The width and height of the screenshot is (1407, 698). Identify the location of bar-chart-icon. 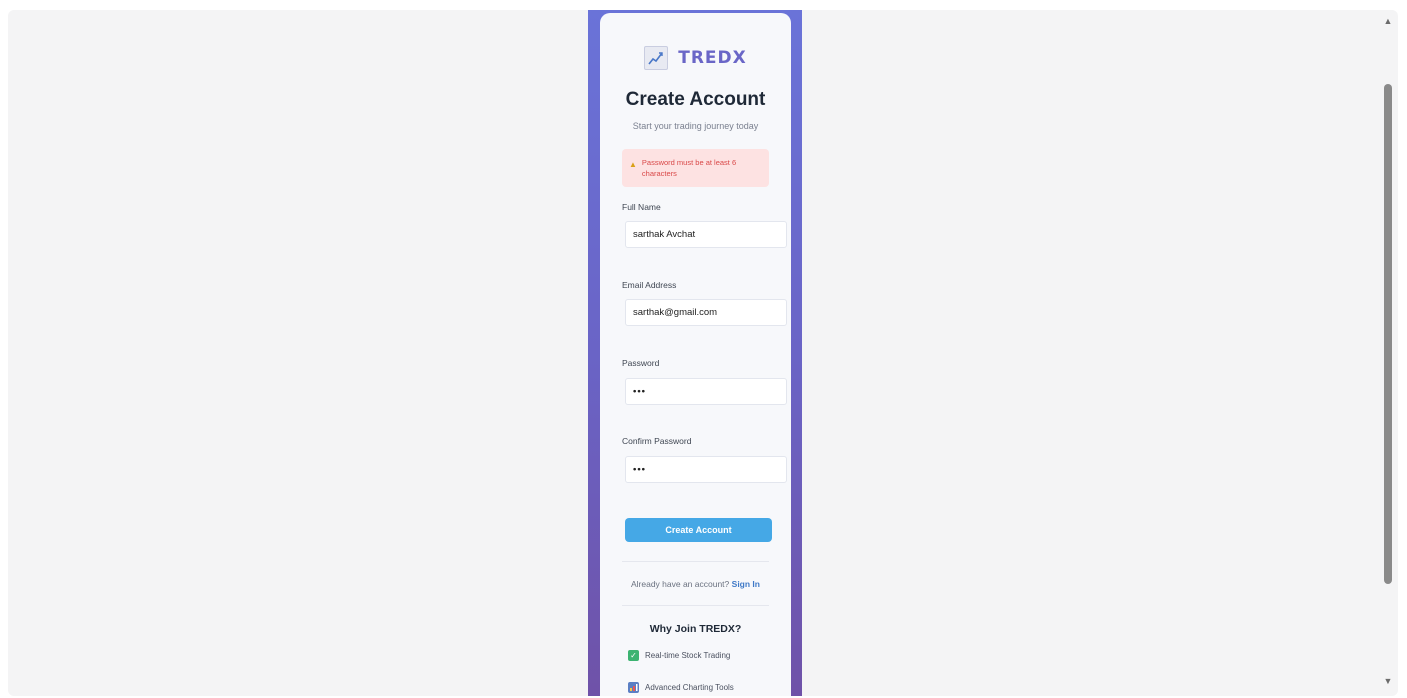
(633, 687).